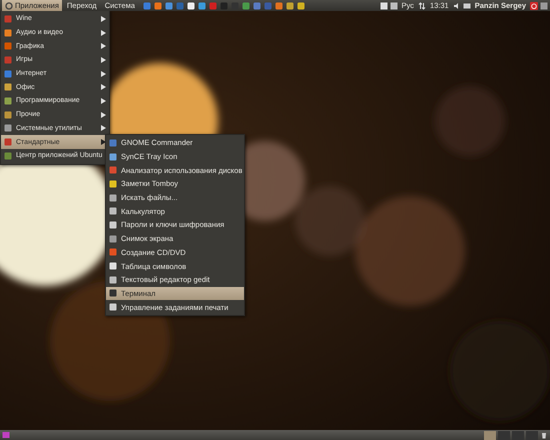 The width and height of the screenshot is (550, 440). I want to click on mail-icon, so click(466, 6).